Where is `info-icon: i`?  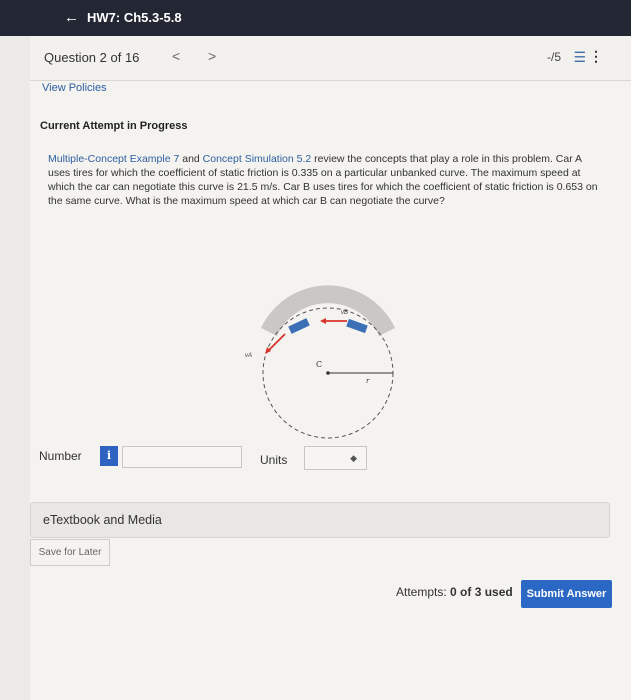 info-icon: i is located at coordinates (109, 456).